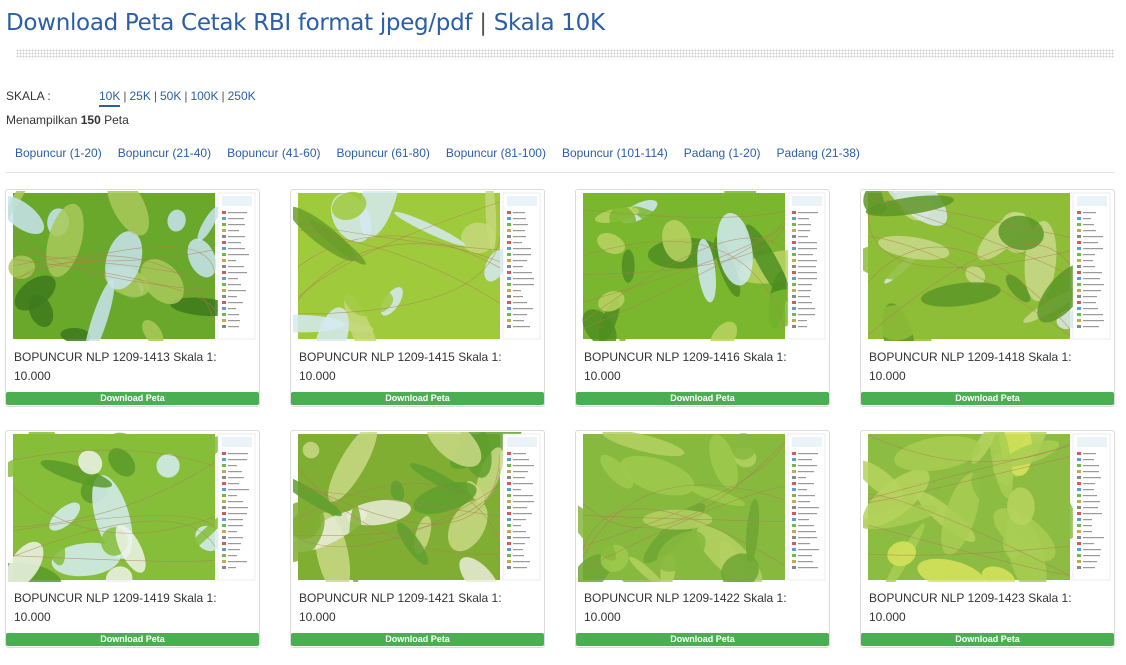 Image resolution: width=1126 pixels, height=665 pixels. Describe the element at coordinates (549, 23) in the screenshot. I see `title-scale: Skala 10K` at that location.